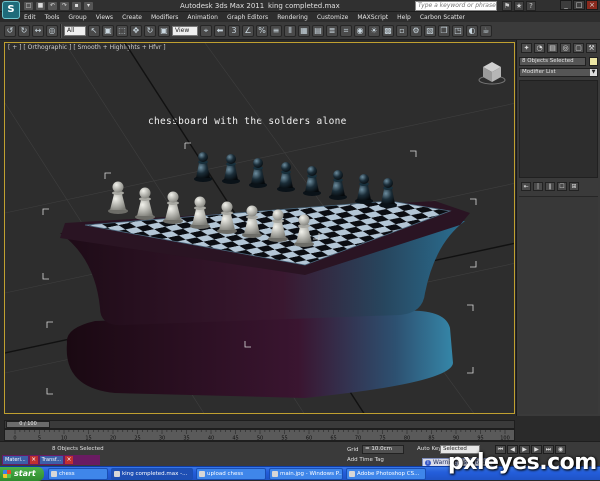 The height and width of the screenshot is (481, 600). What do you see at coordinates (38, 30) in the screenshot?
I see `toolbar-link-icon-2: ↔` at bounding box center [38, 30].